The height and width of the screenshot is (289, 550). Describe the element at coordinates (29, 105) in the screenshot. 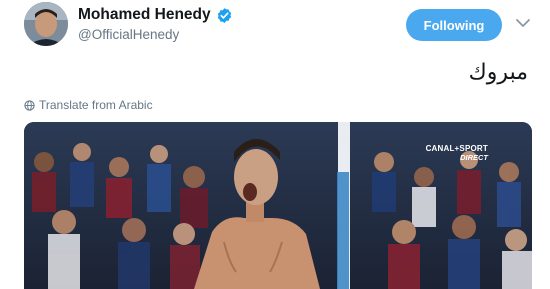

I see `globe-icon` at that location.